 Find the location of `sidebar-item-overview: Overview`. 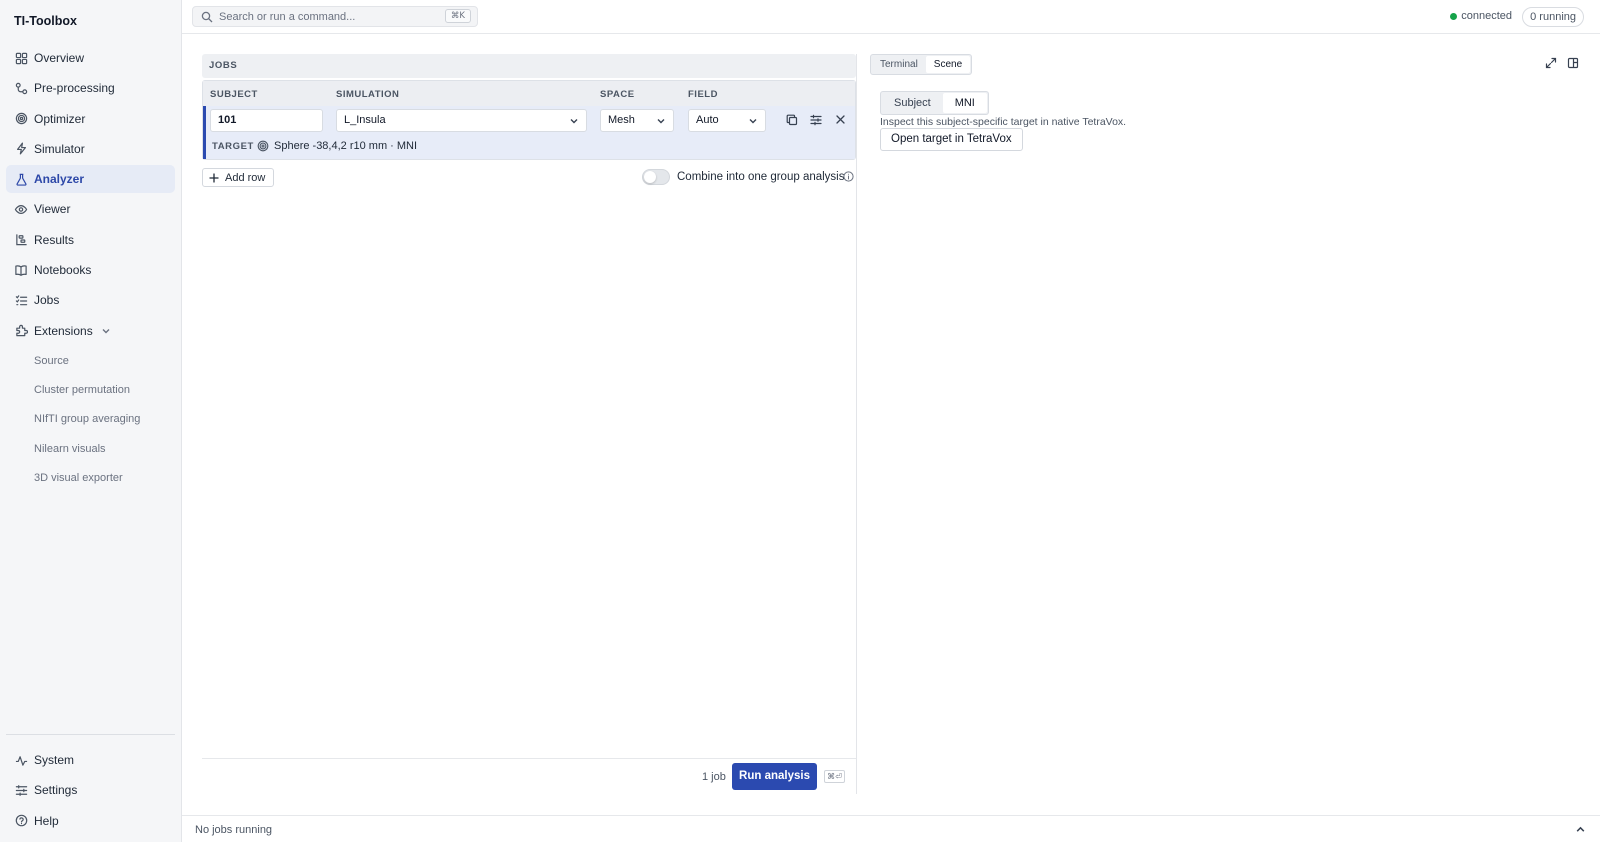

sidebar-item-overview: Overview is located at coordinates (90, 58).